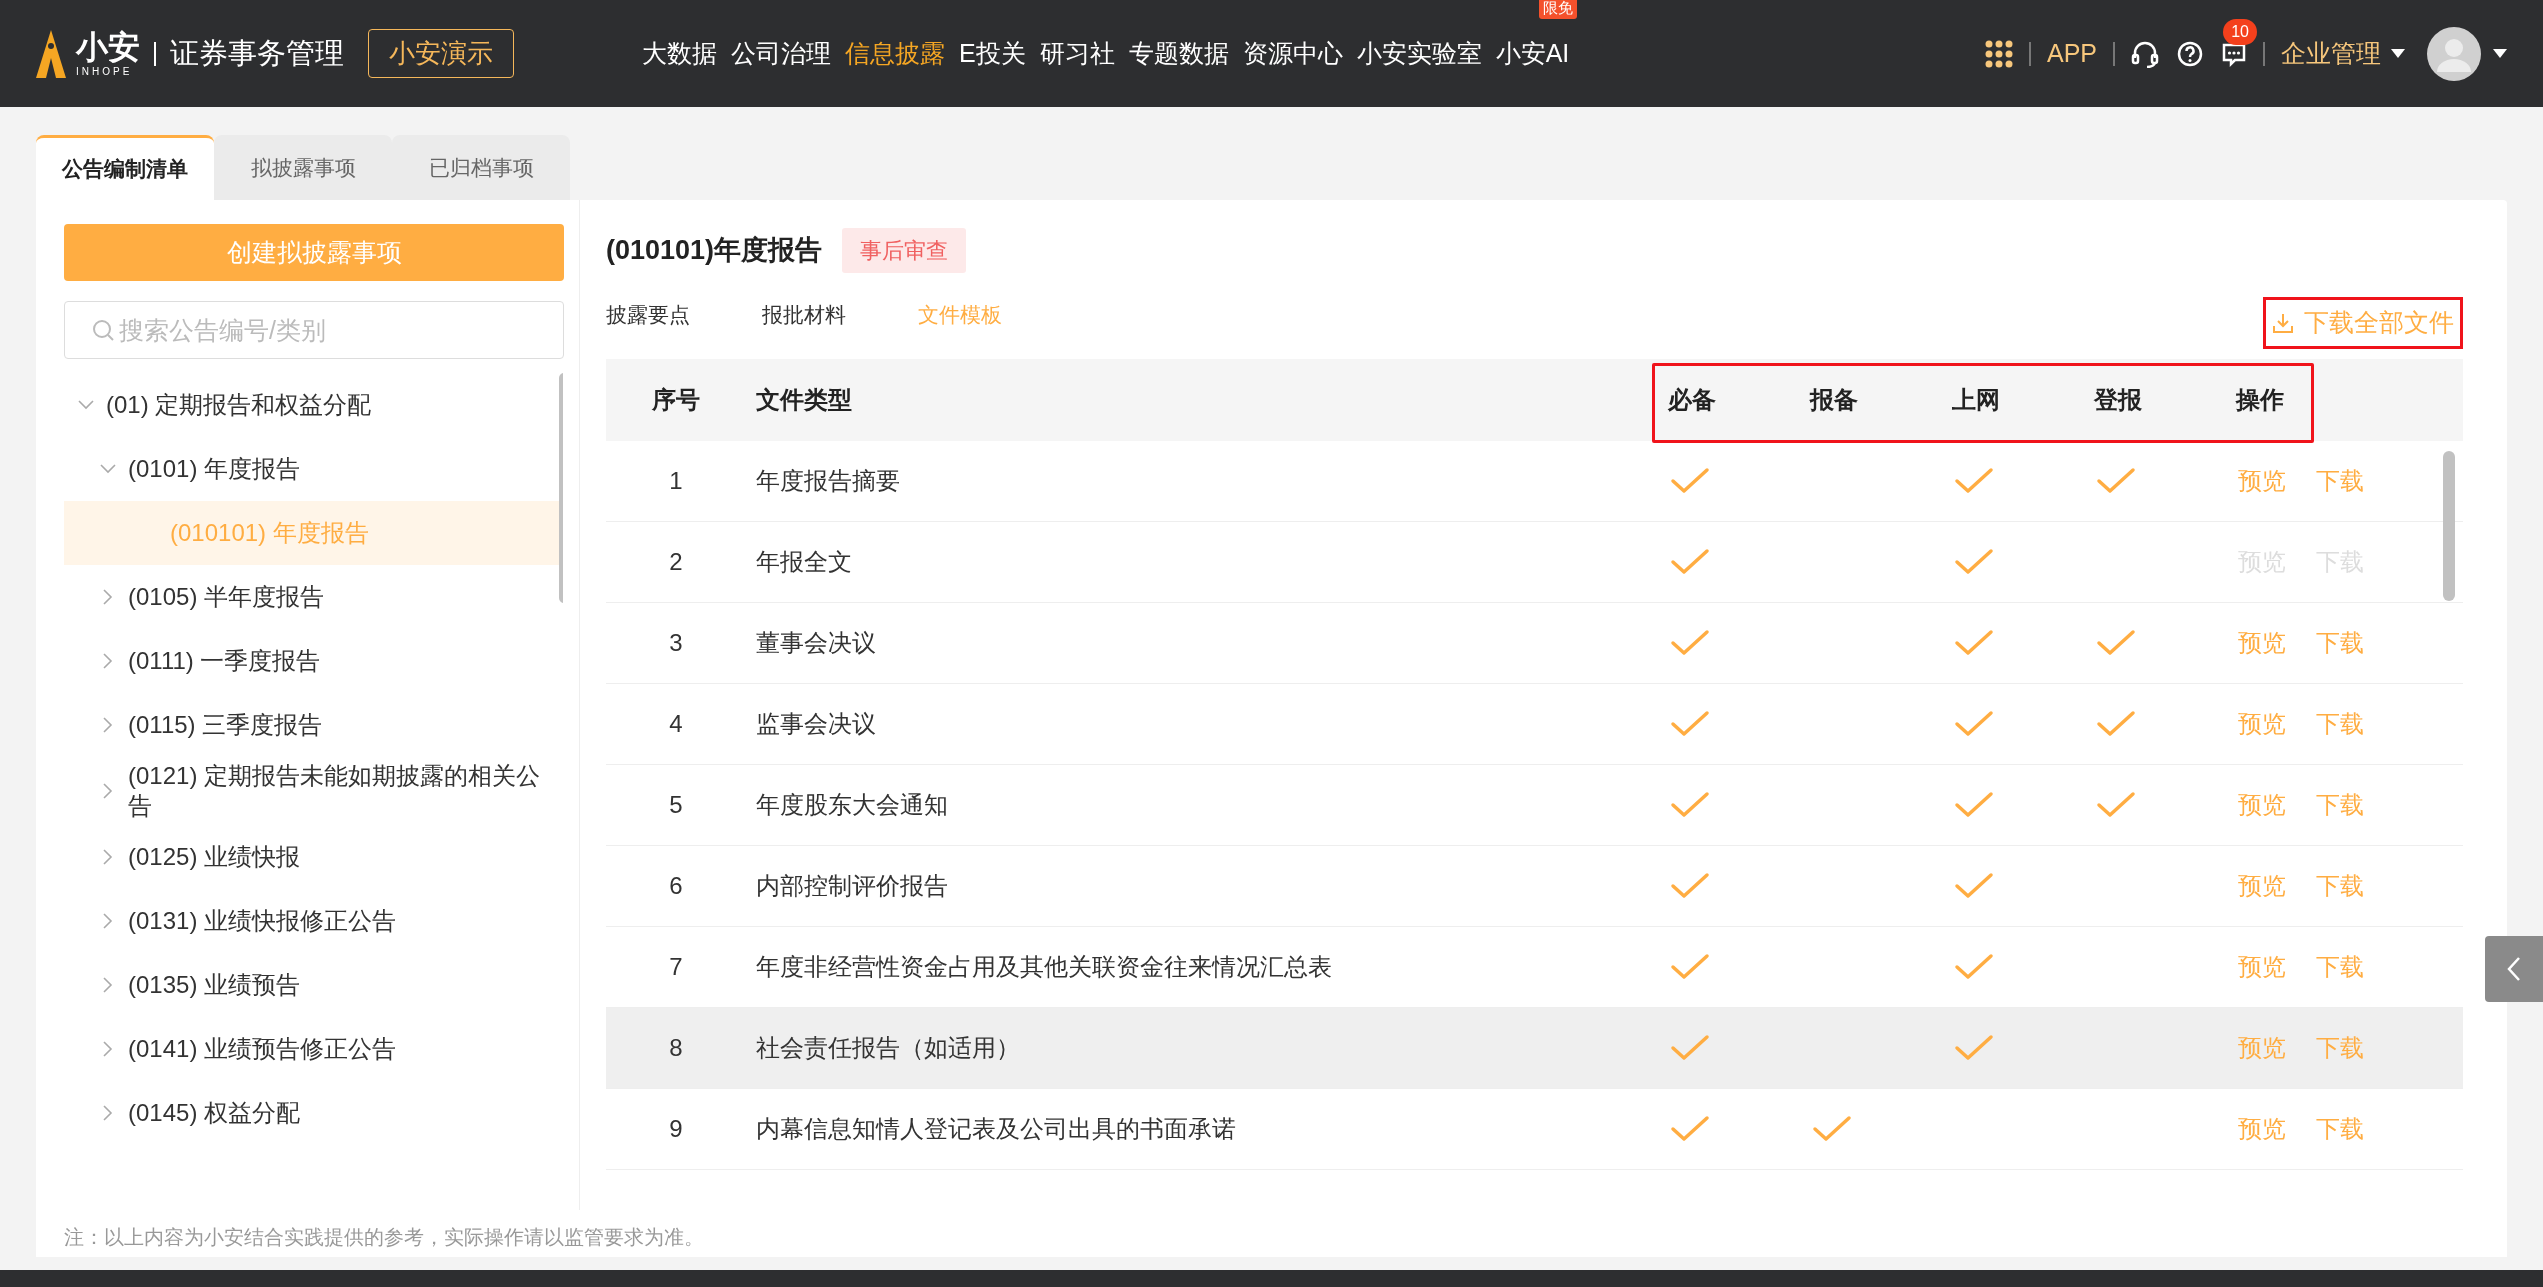  Describe the element at coordinates (313, 985) in the screenshot. I see `tree-item: (0135) 业绩预告` at that location.